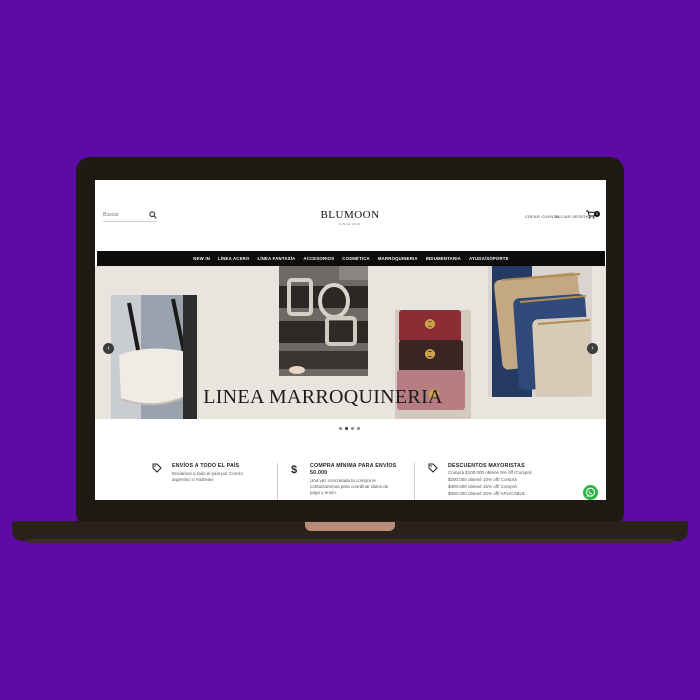  Describe the element at coordinates (353, 466) in the screenshot. I see `feature-title: COMPRA MÍNIMA PARA ENVÍOS` at that location.